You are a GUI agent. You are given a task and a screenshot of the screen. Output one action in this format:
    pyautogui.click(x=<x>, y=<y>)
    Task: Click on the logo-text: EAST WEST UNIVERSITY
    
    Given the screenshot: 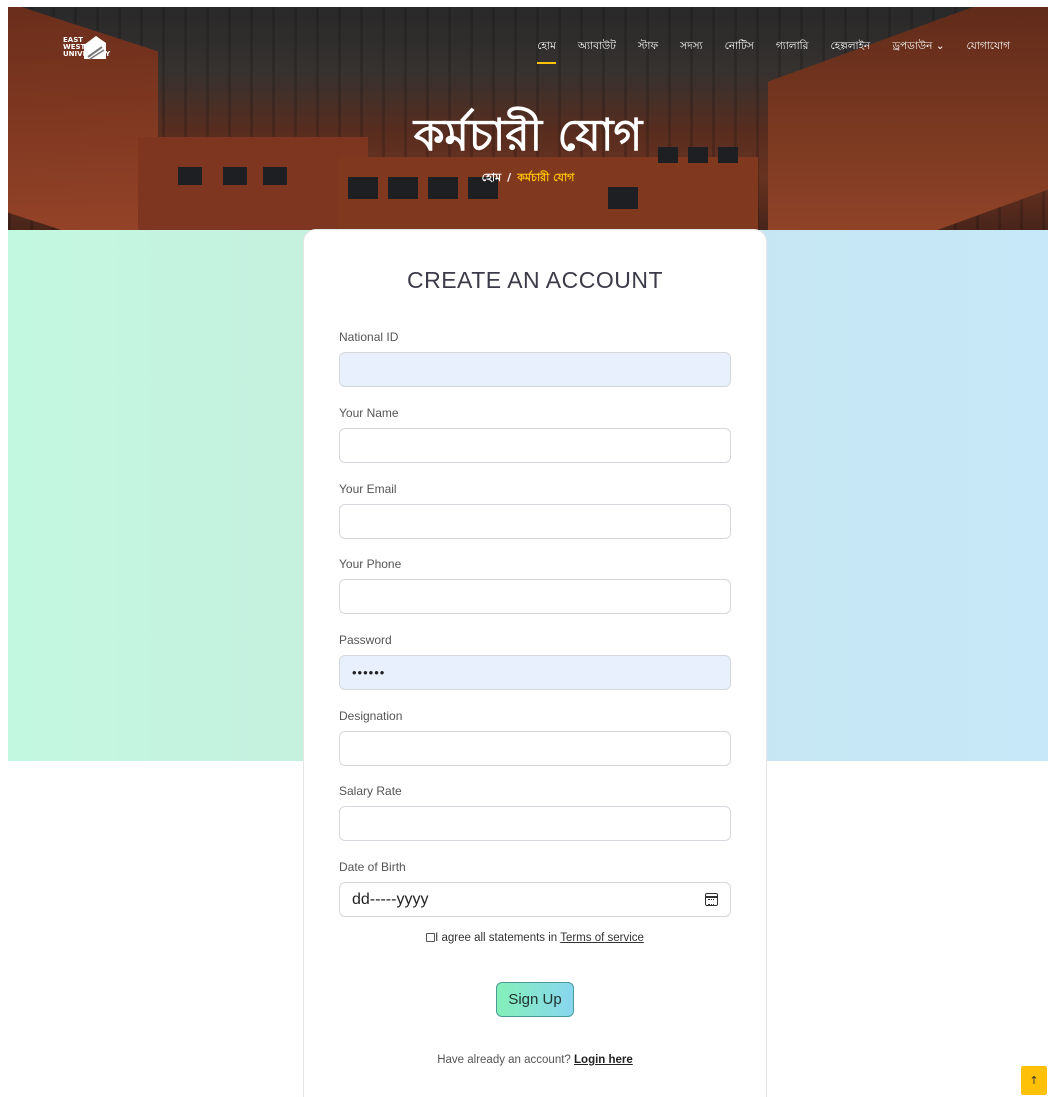 What is the action you would take?
    pyautogui.click(x=86, y=46)
    